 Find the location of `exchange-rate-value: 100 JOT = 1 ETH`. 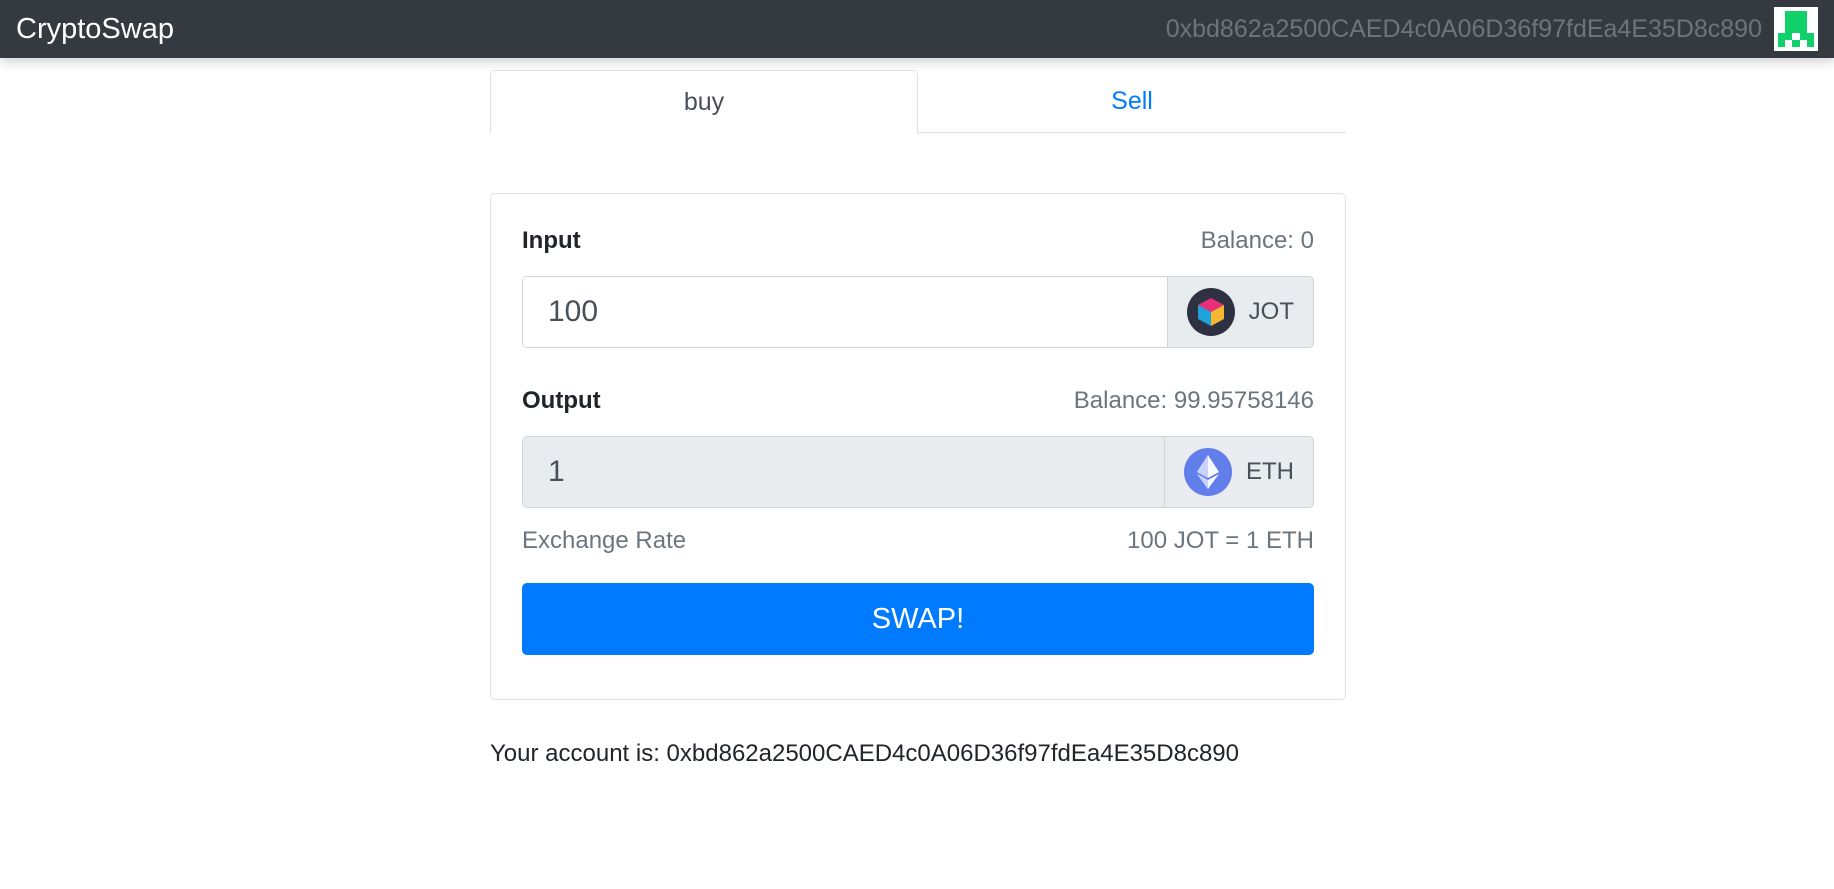

exchange-rate-value: 100 JOT = 1 ETH is located at coordinates (1220, 540).